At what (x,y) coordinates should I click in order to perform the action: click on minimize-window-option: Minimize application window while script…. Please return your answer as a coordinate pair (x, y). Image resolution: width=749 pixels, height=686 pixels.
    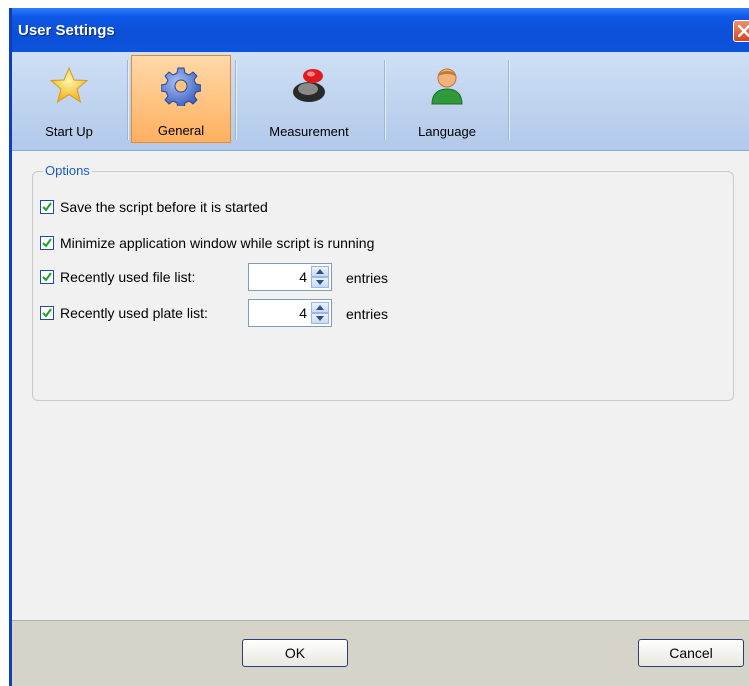
    Looking at the image, I should click on (207, 243).